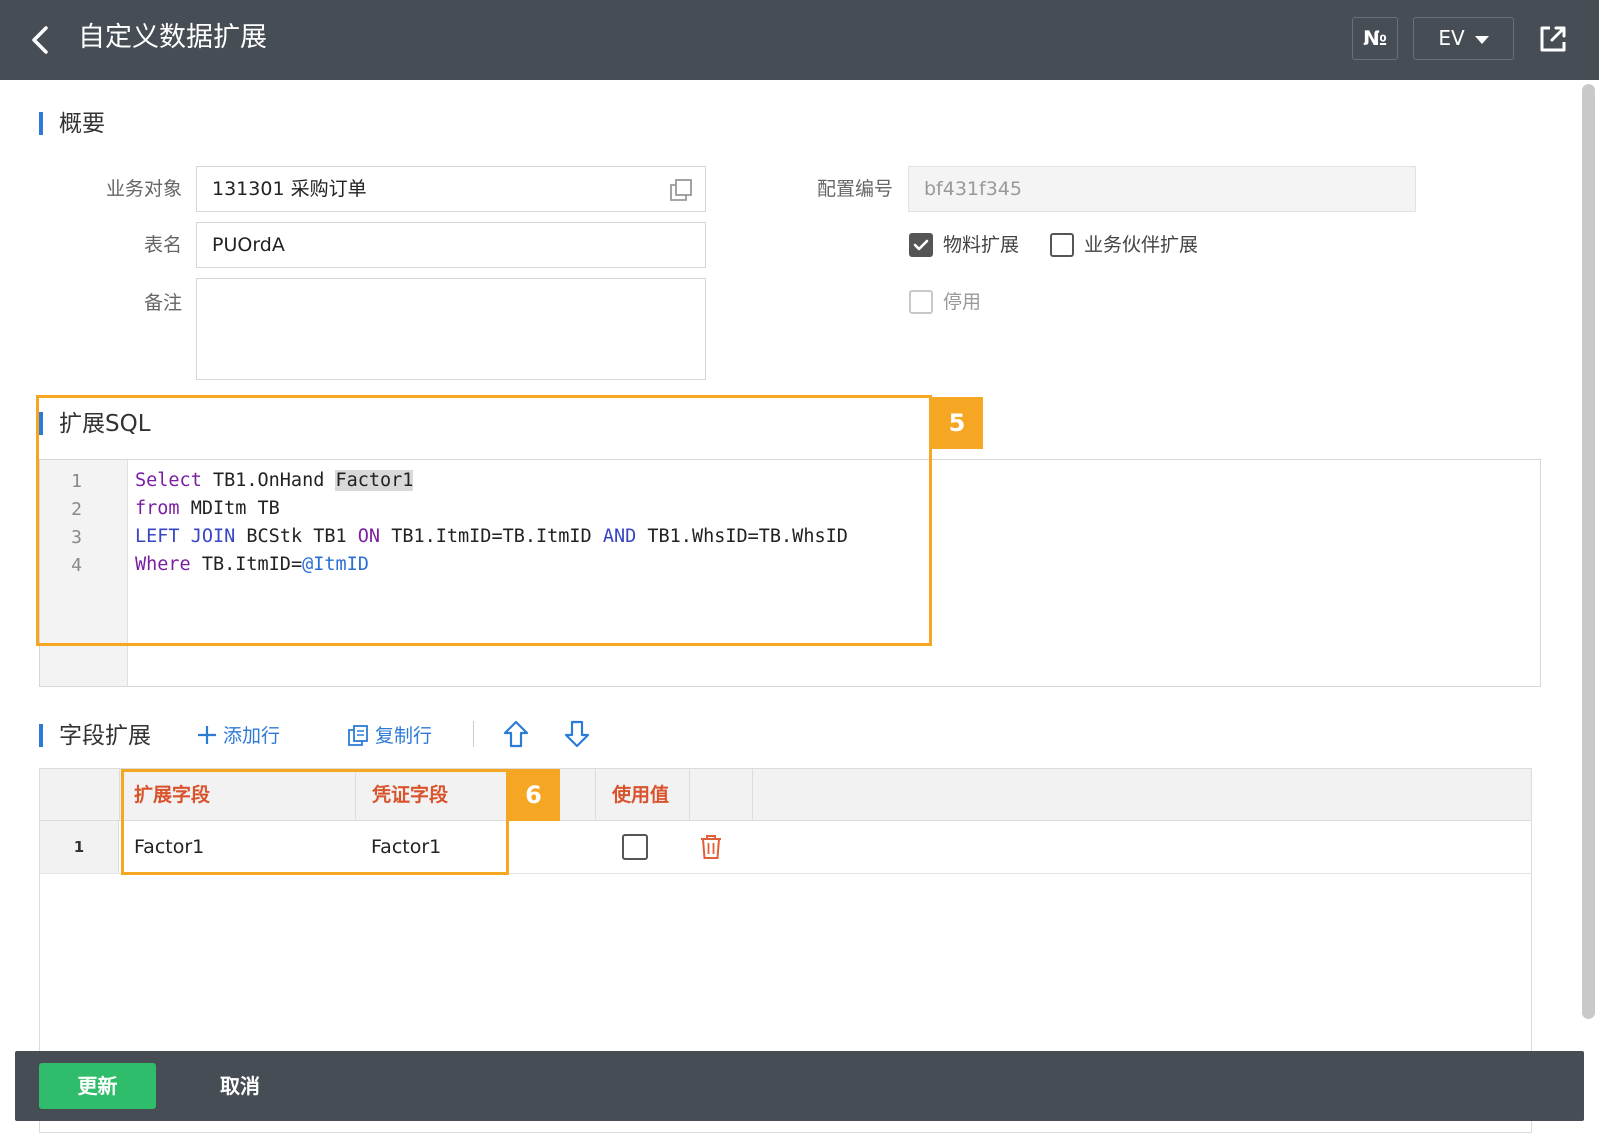  Describe the element at coordinates (172, 37) in the screenshot. I see `page-title: 自定义数据扩展` at that location.